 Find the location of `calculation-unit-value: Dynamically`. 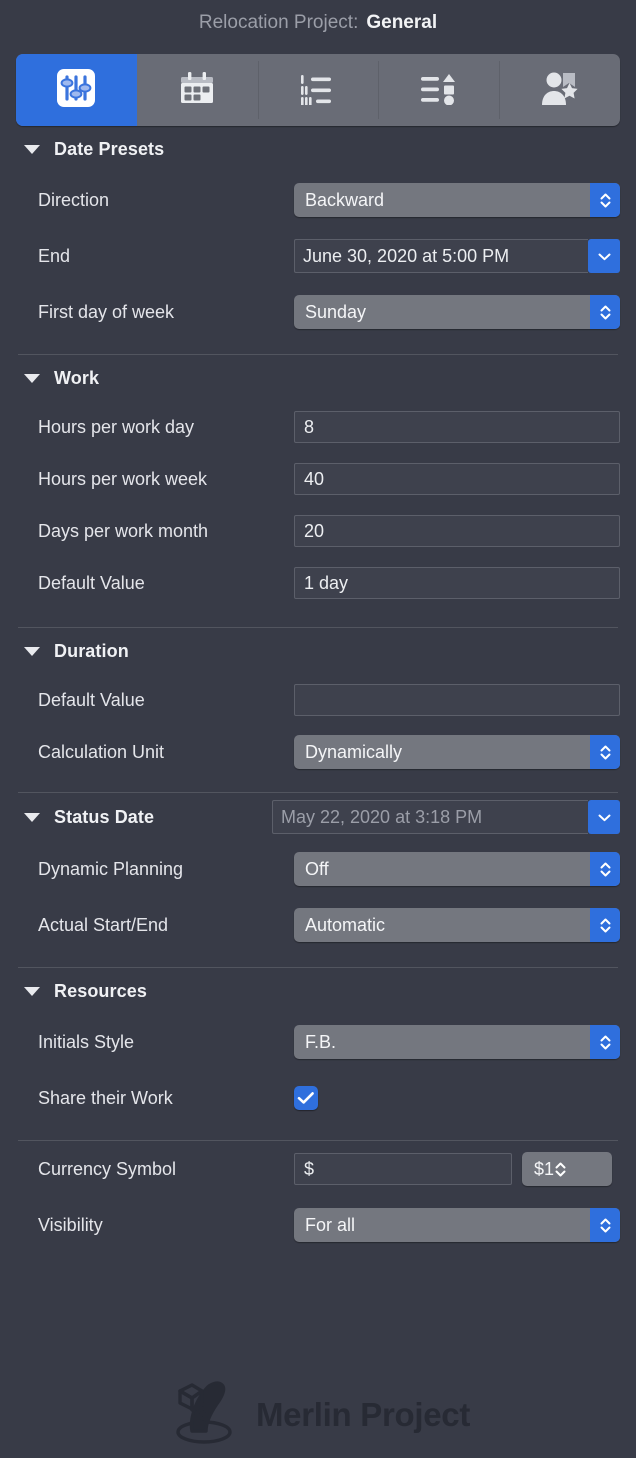

calculation-unit-value: Dynamically is located at coordinates (354, 751).